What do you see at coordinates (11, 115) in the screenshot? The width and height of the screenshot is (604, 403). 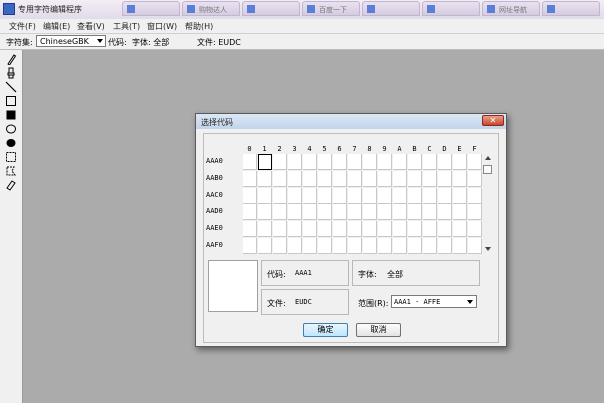 I see `filled-rectangle-icon` at bounding box center [11, 115].